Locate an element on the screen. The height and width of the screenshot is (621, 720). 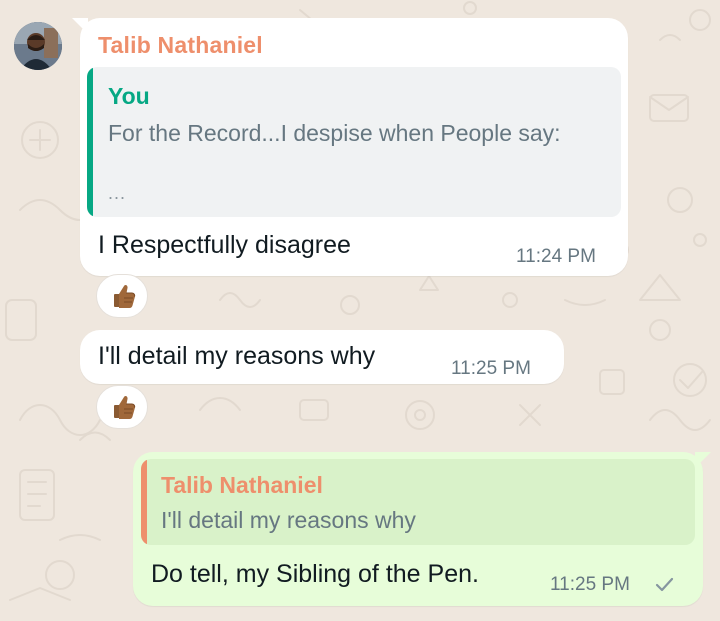
message-text: Do tell, my Sibling of the Pen. is located at coordinates (315, 574).